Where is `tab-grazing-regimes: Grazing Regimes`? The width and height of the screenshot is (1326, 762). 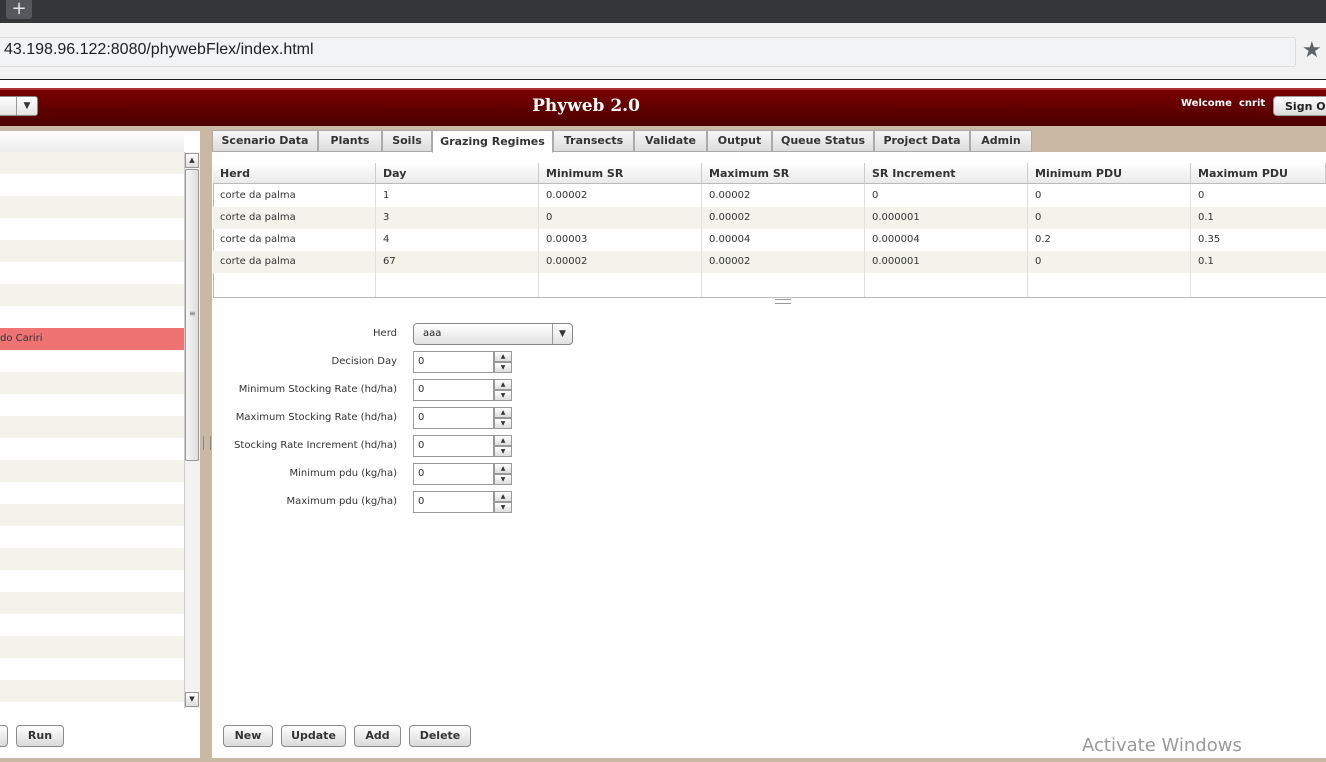
tab-grazing-regimes: Grazing Regimes is located at coordinates (492, 141).